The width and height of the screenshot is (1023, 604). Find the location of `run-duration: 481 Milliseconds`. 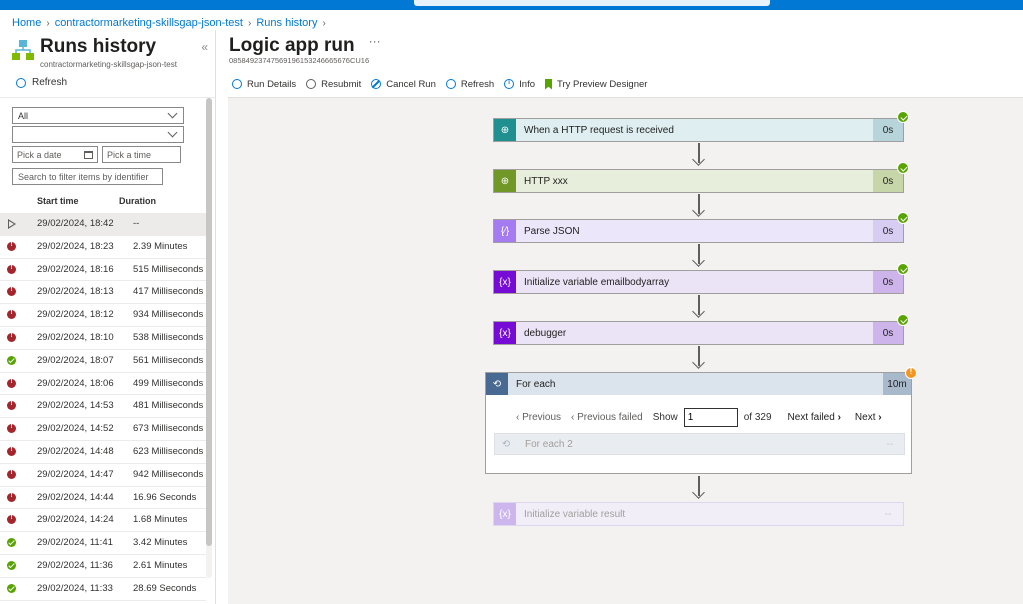

run-duration: 481 Milliseconds is located at coordinates (168, 406).